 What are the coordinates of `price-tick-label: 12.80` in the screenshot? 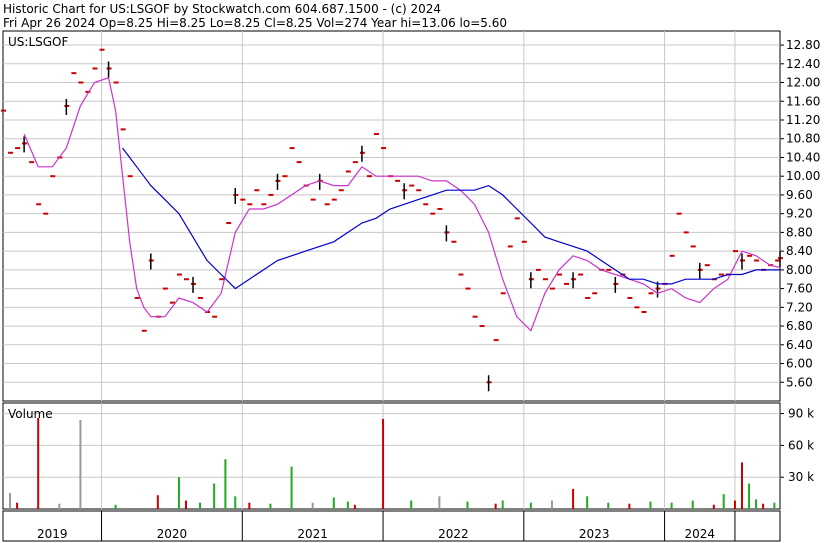 It's located at (803, 45).